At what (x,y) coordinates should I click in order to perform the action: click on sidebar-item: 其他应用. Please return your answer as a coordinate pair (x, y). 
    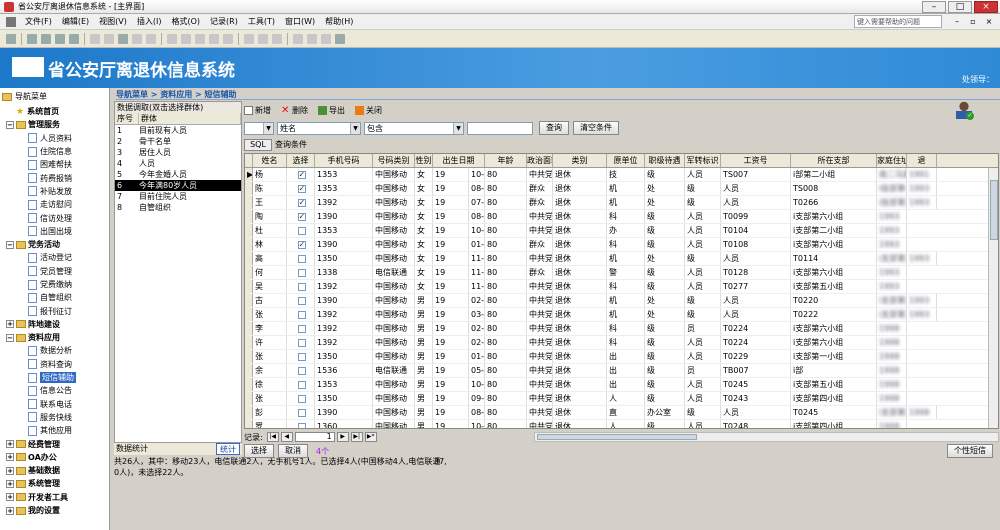
    Looking at the image, I should click on (54, 430).